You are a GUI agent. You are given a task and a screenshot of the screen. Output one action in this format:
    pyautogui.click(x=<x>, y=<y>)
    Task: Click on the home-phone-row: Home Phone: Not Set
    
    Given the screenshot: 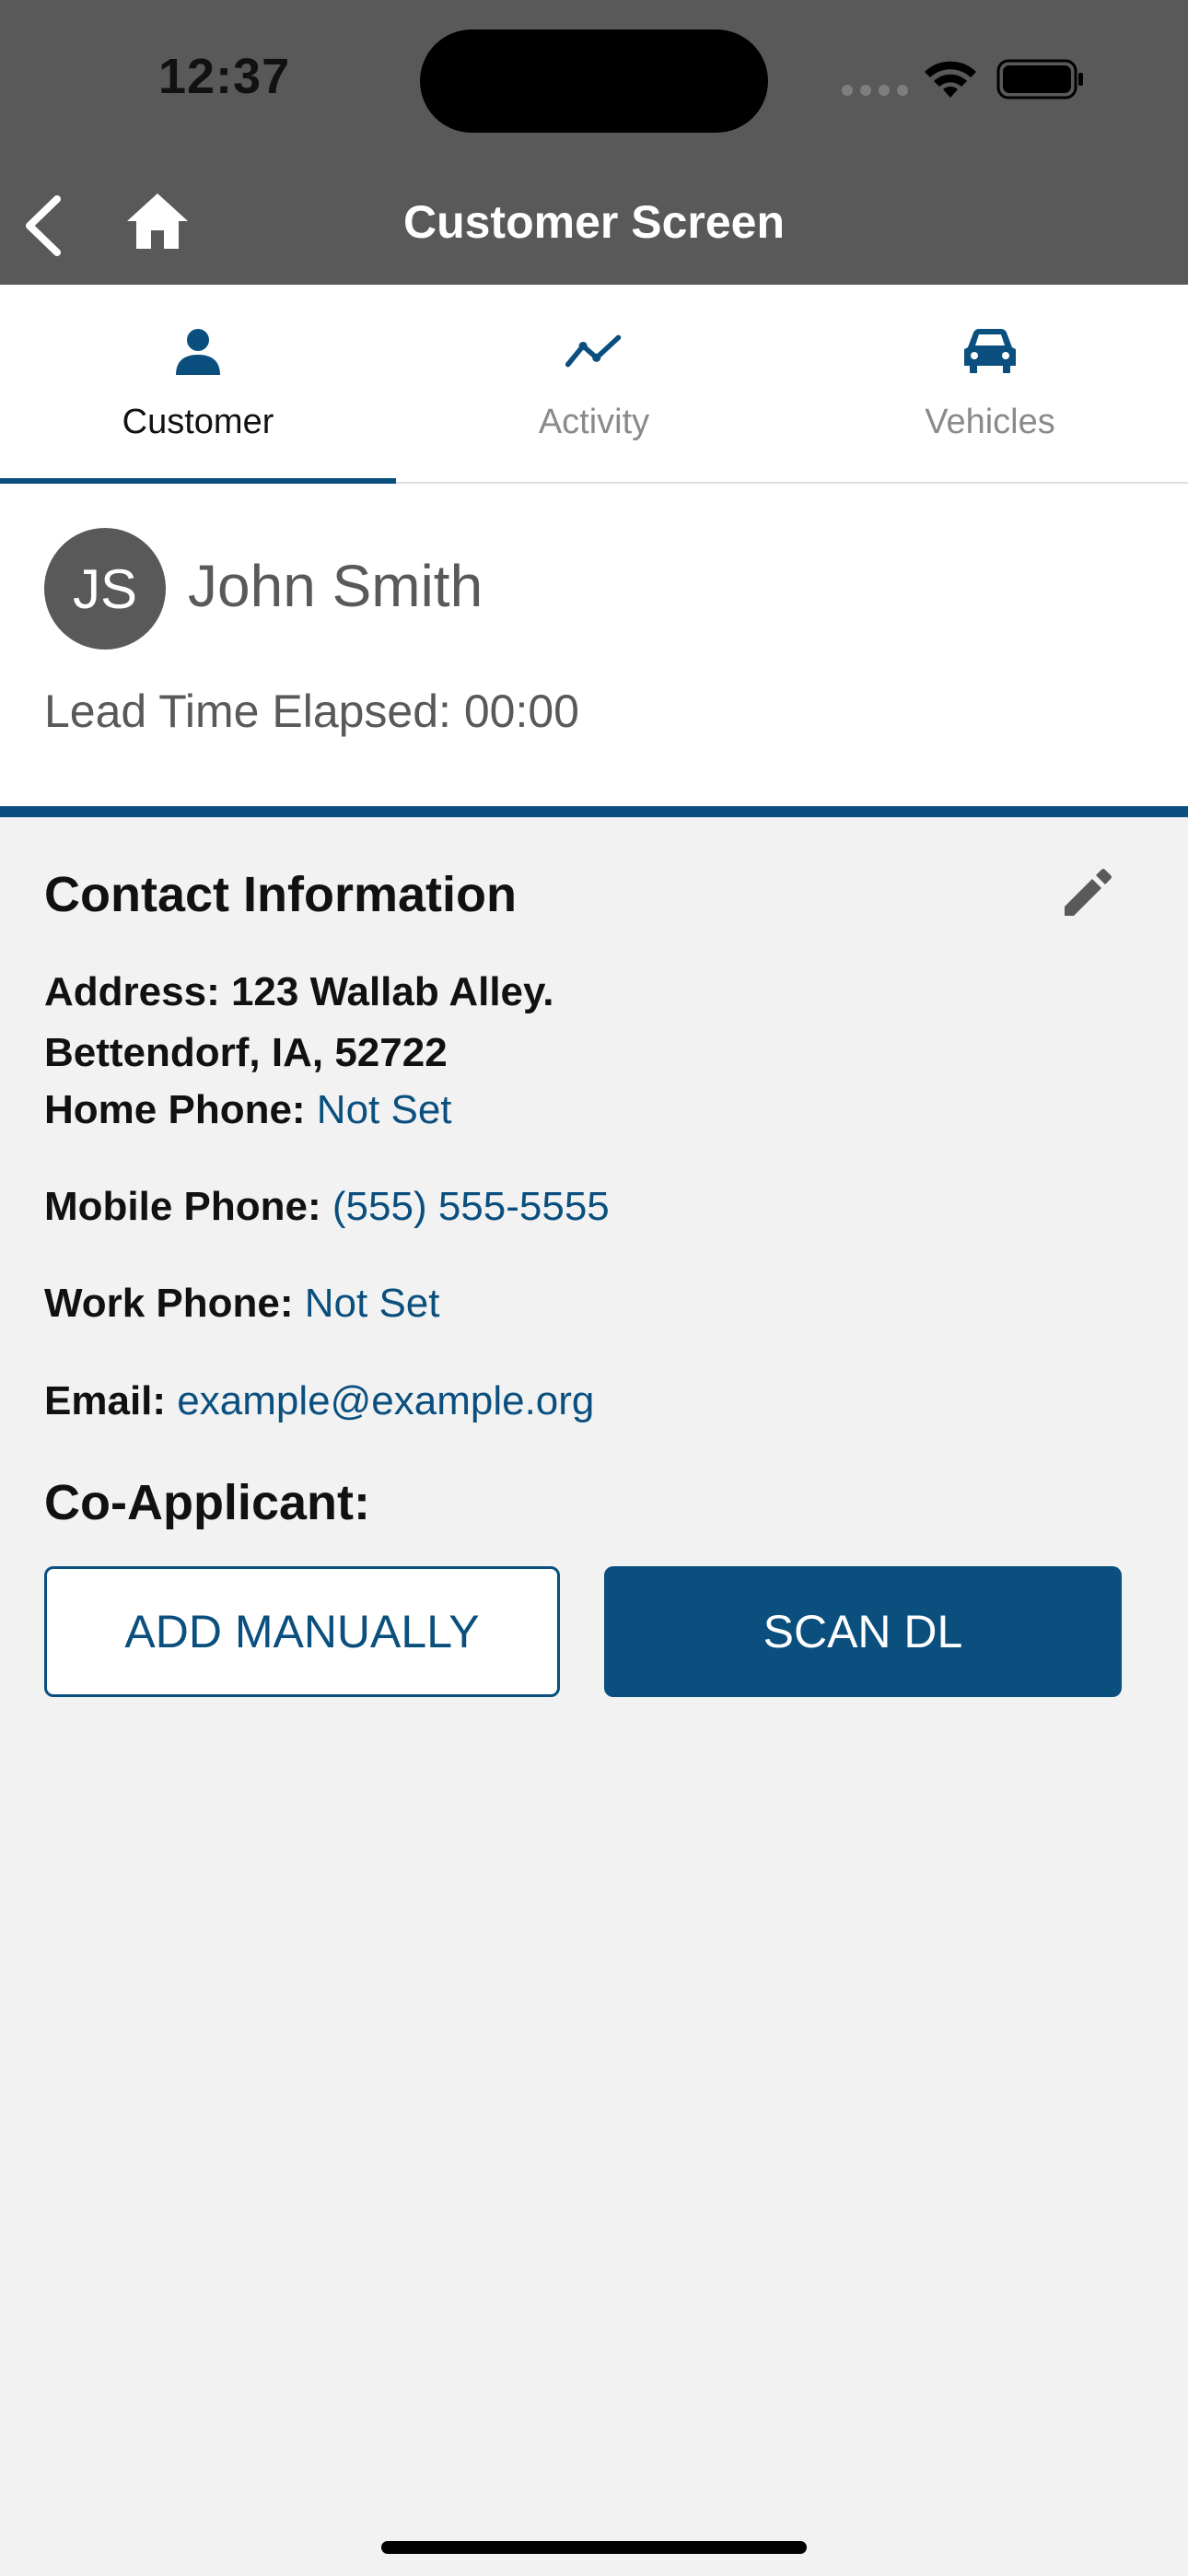 What is the action you would take?
    pyautogui.click(x=248, y=1110)
    